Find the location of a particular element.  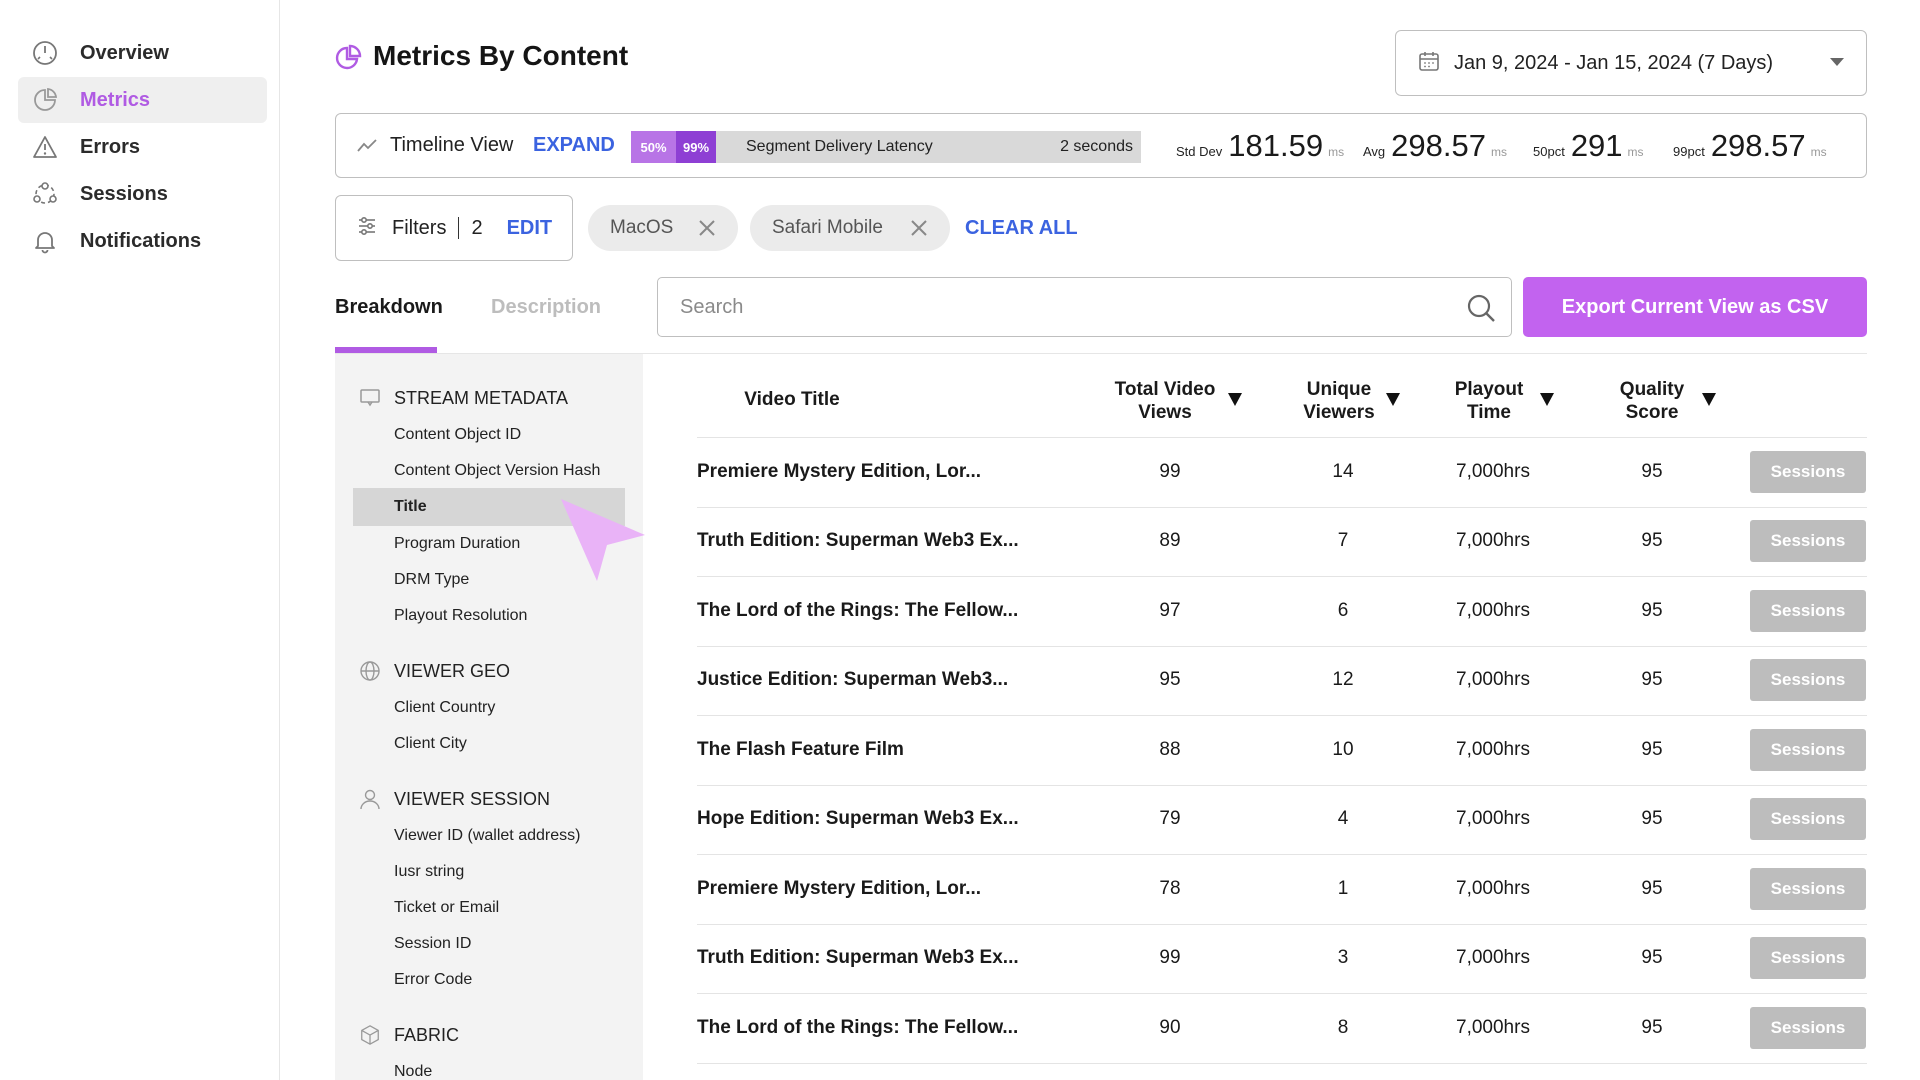

clear-all-link: CLEAR ALL is located at coordinates (1021, 228).